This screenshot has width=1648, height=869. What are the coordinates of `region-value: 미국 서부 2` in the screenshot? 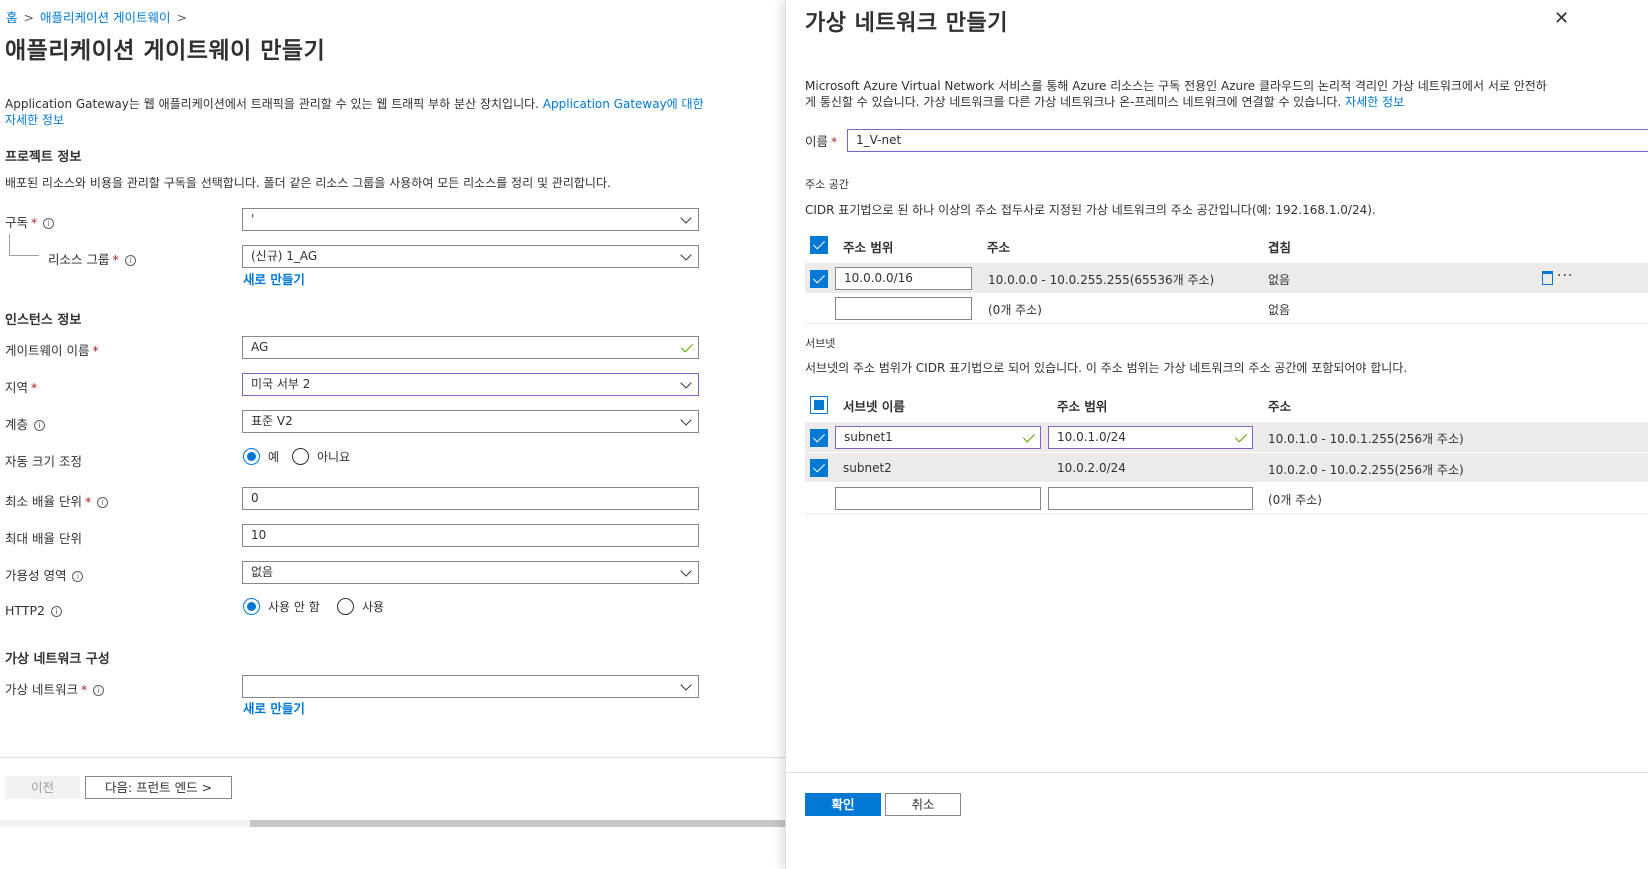 It's located at (281, 384).